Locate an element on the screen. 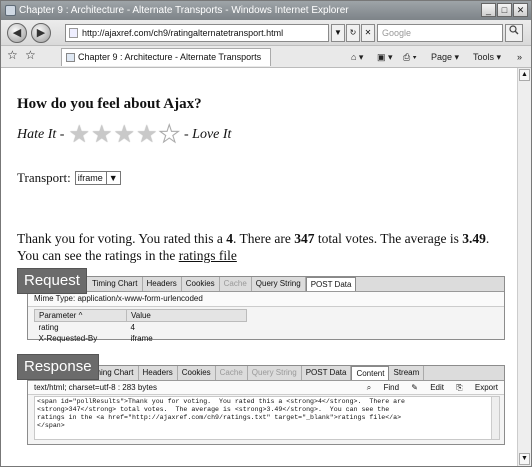 The image size is (532, 467). tab-favicon is located at coordinates (70, 57).